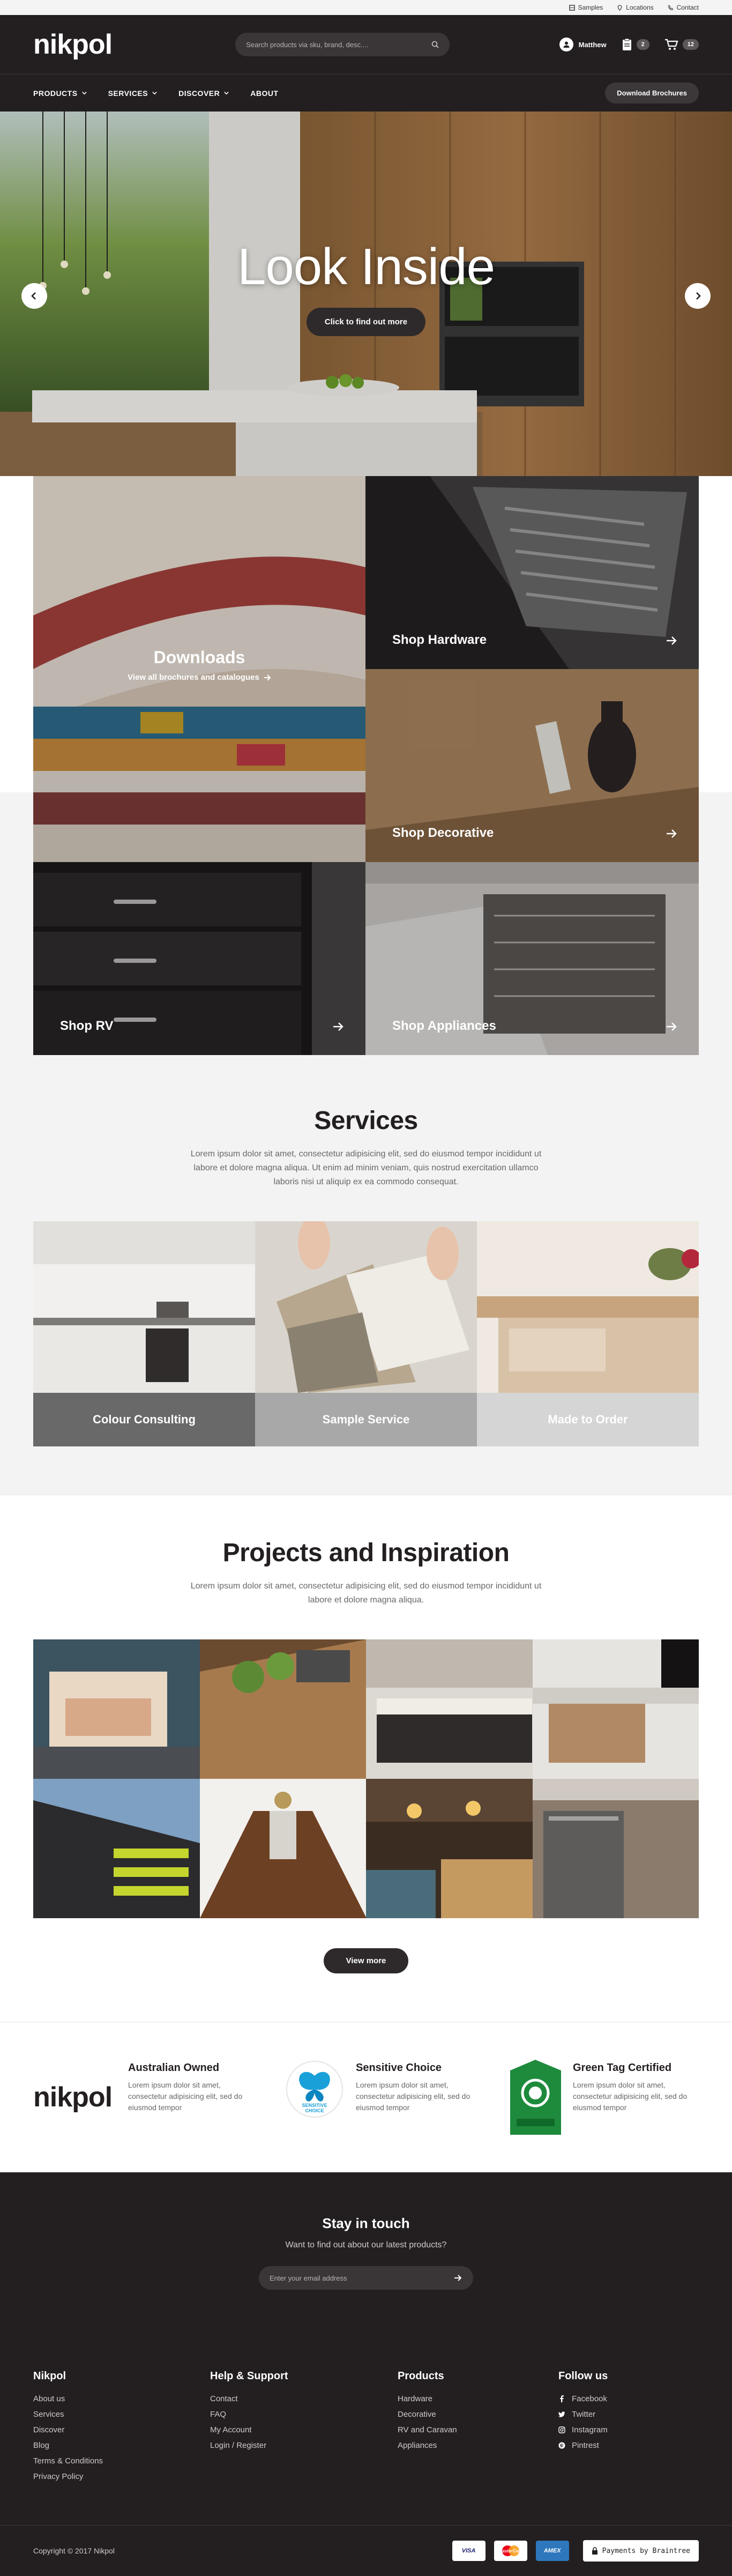 Image resolution: width=732 pixels, height=2576 pixels. I want to click on footer-link-blog: Blog, so click(121, 2445).